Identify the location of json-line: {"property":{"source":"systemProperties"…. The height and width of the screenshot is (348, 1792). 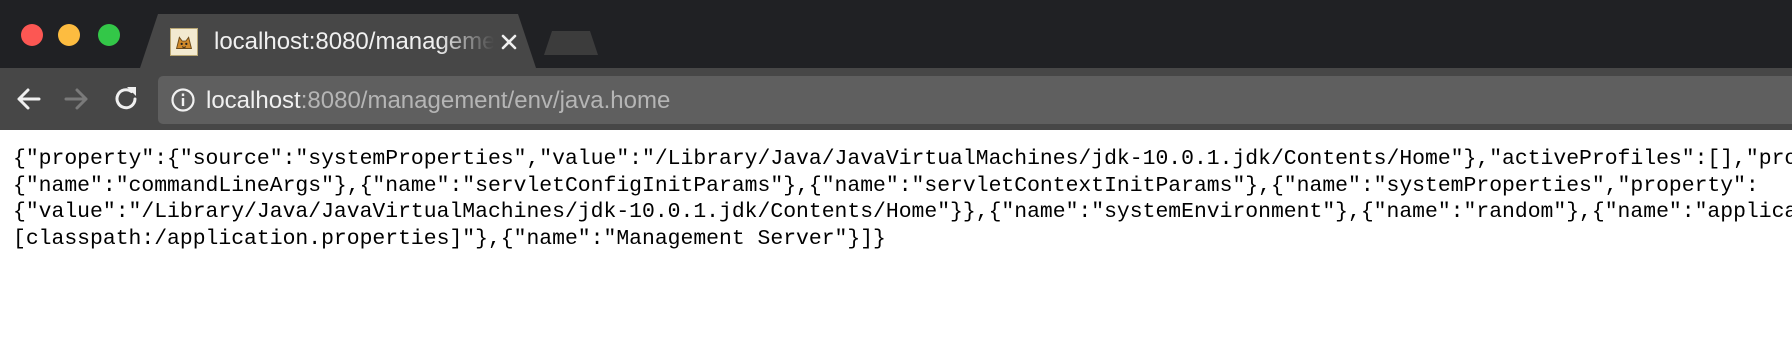
(902, 159).